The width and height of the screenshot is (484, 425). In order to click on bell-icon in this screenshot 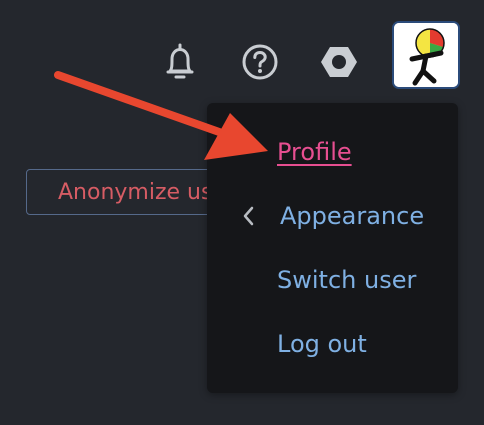, I will do `click(180, 62)`.